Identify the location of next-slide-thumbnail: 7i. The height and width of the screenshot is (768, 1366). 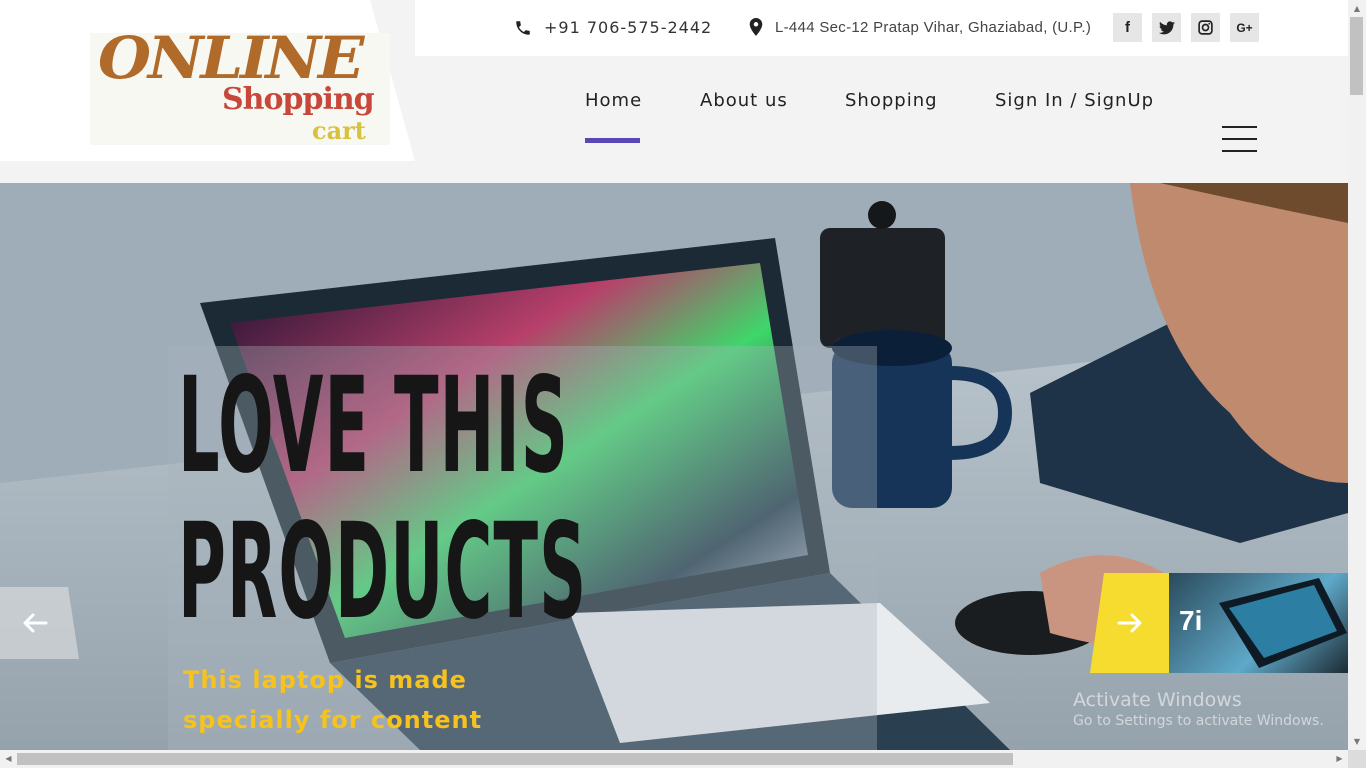
(1258, 623).